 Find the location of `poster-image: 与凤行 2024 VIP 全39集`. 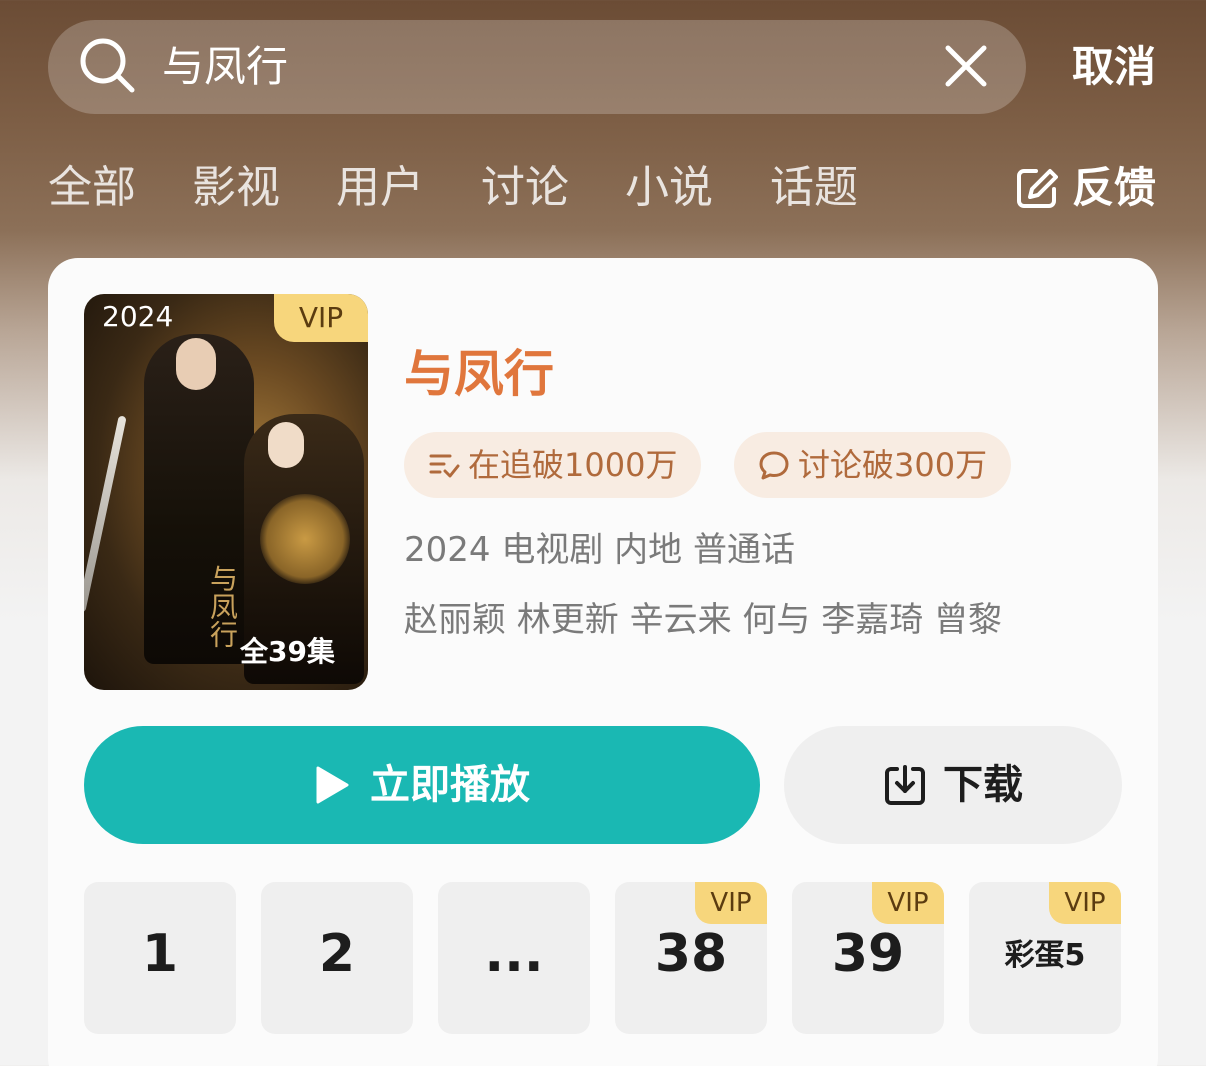

poster-image: 与凤行 2024 VIP 全39集 is located at coordinates (226, 492).